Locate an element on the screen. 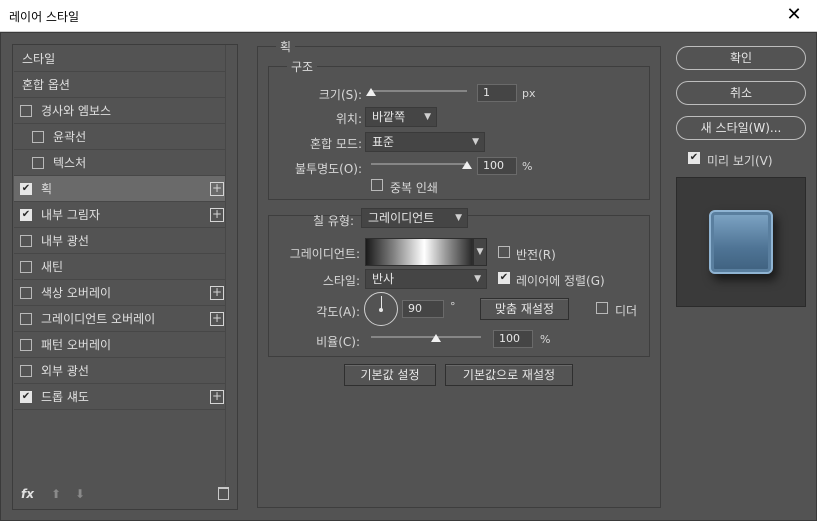  scale-slider-thumb is located at coordinates (436, 338).